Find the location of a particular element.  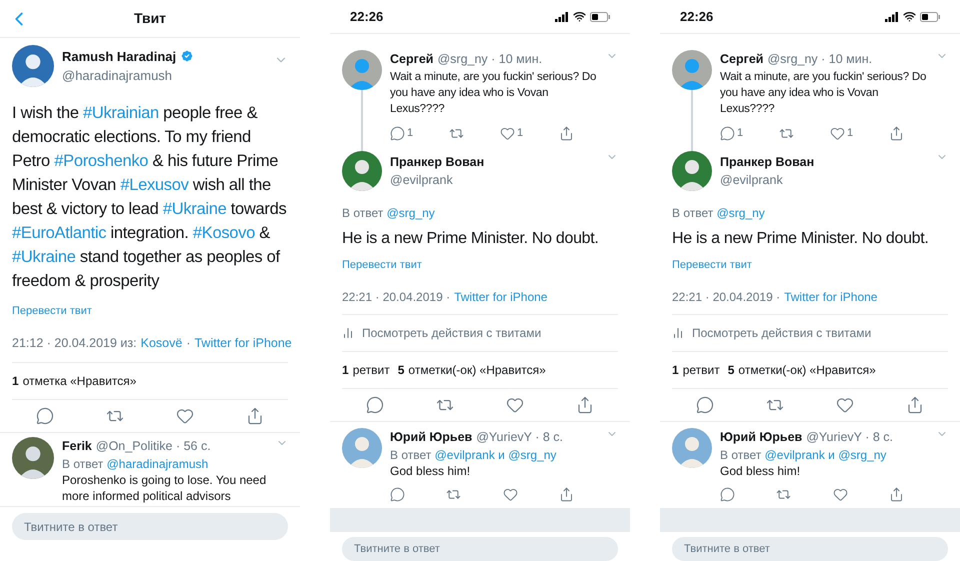

reply-author: Ferik is located at coordinates (77, 446).